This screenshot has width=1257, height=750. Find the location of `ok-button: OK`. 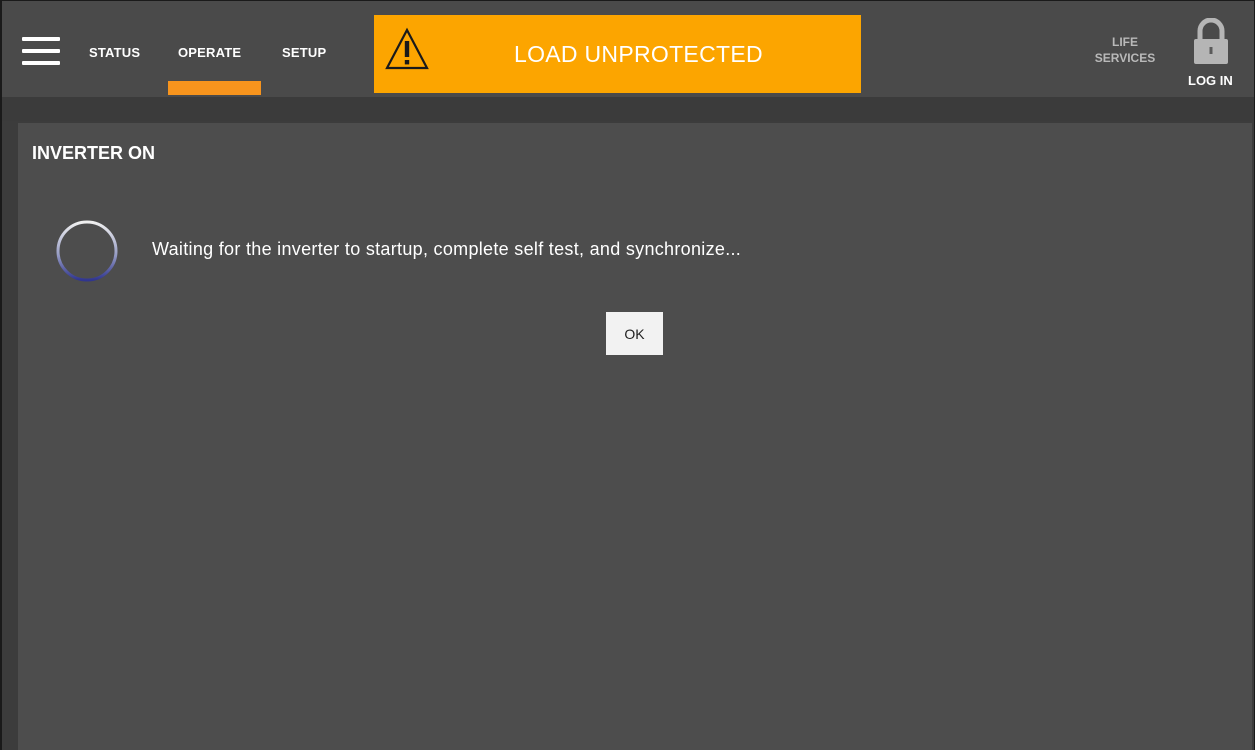

ok-button: OK is located at coordinates (634, 333).